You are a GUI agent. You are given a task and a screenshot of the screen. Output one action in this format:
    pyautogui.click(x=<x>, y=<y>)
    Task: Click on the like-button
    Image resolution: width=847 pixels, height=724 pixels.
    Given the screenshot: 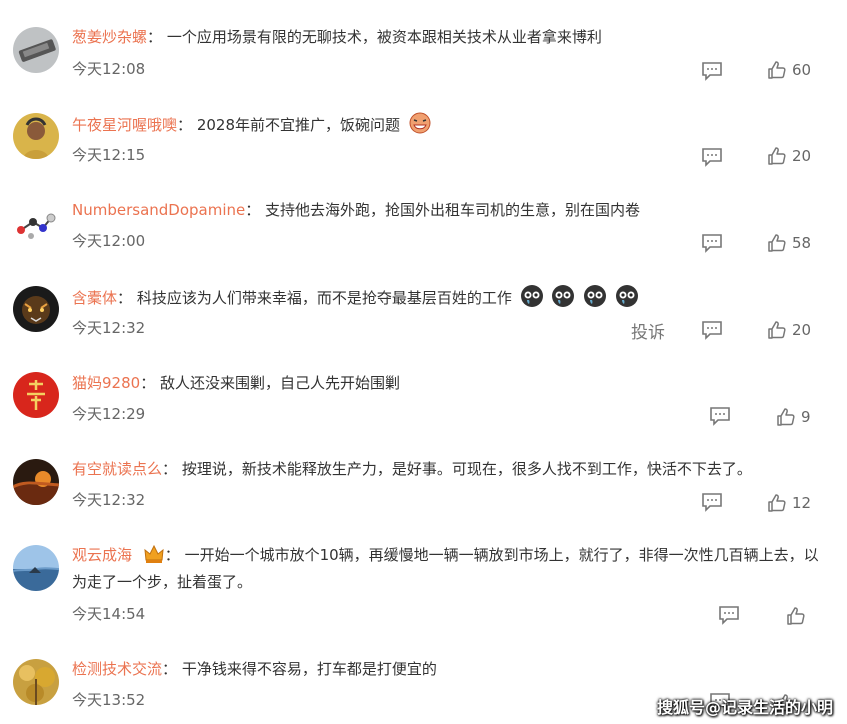 What is the action you would take?
    pyautogui.click(x=798, y=616)
    